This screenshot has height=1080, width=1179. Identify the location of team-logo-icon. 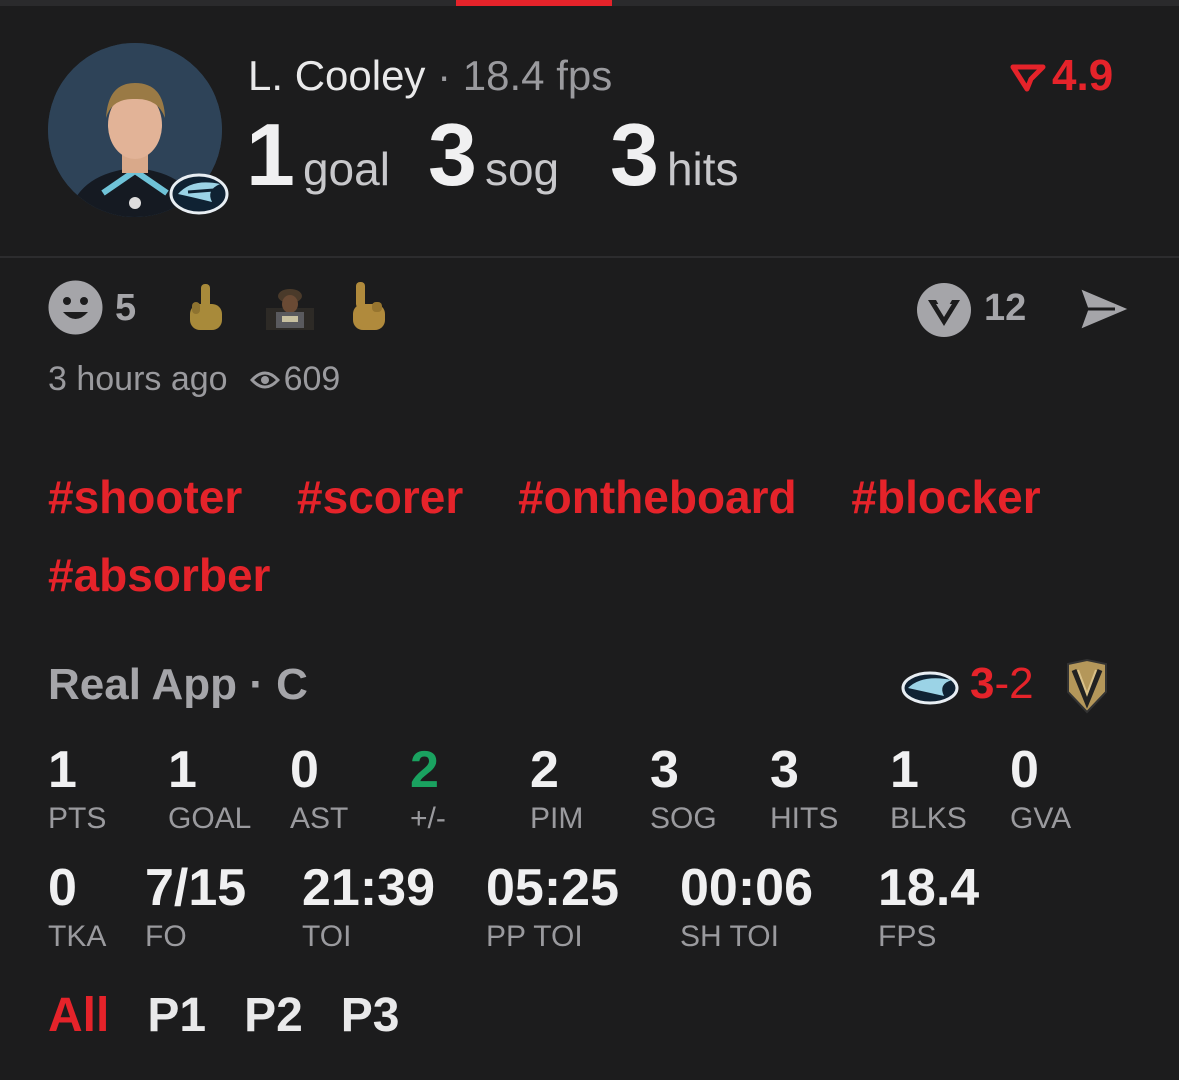
(199, 192).